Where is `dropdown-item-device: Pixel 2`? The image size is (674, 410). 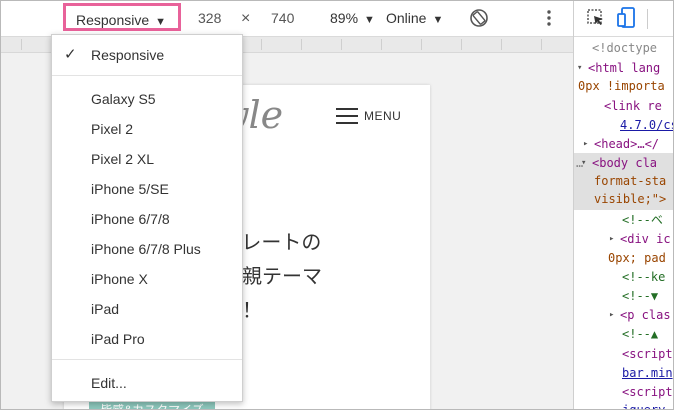
dropdown-item-device: Pixel 2 is located at coordinates (147, 129).